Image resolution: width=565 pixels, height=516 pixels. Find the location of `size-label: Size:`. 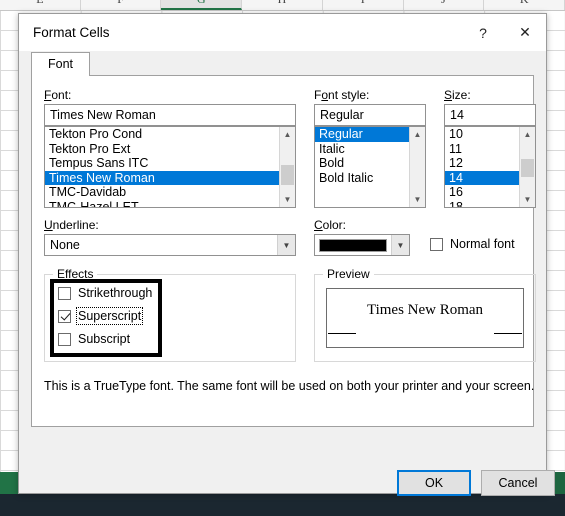

size-label: Size: is located at coordinates (457, 95).